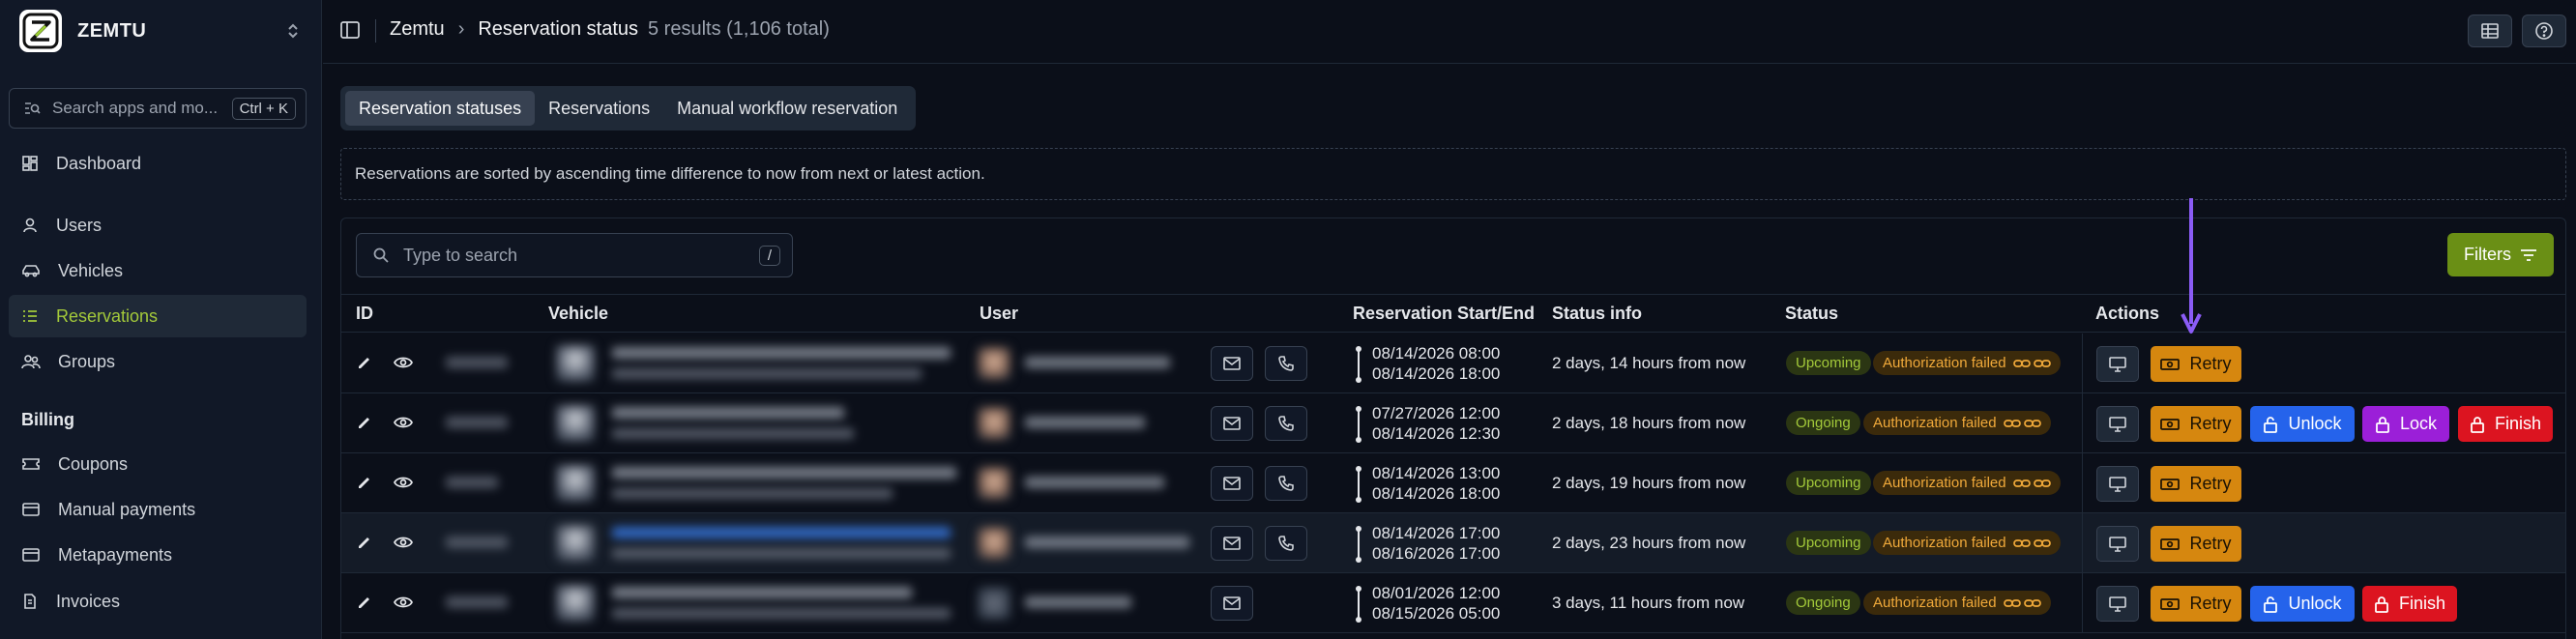  I want to click on column-header-vehicle: Vehicle, so click(578, 314).